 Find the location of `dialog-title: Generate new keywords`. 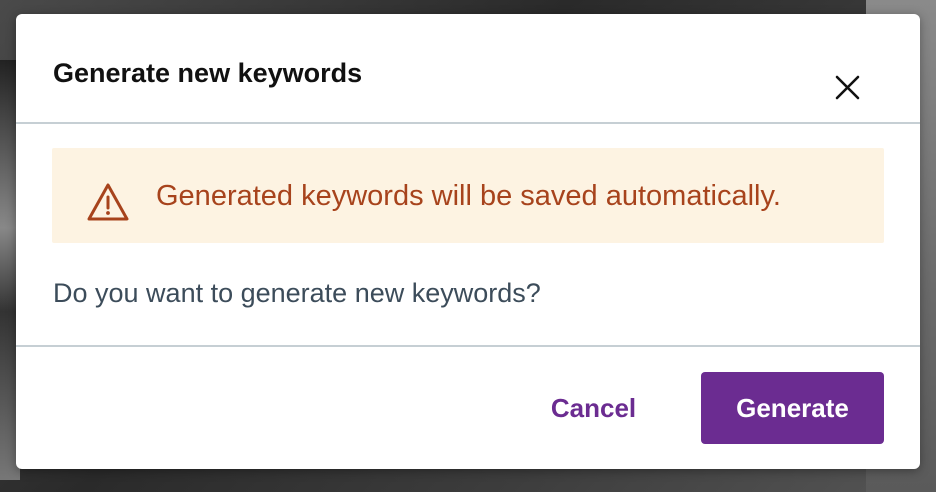

dialog-title: Generate new keywords is located at coordinates (208, 73).